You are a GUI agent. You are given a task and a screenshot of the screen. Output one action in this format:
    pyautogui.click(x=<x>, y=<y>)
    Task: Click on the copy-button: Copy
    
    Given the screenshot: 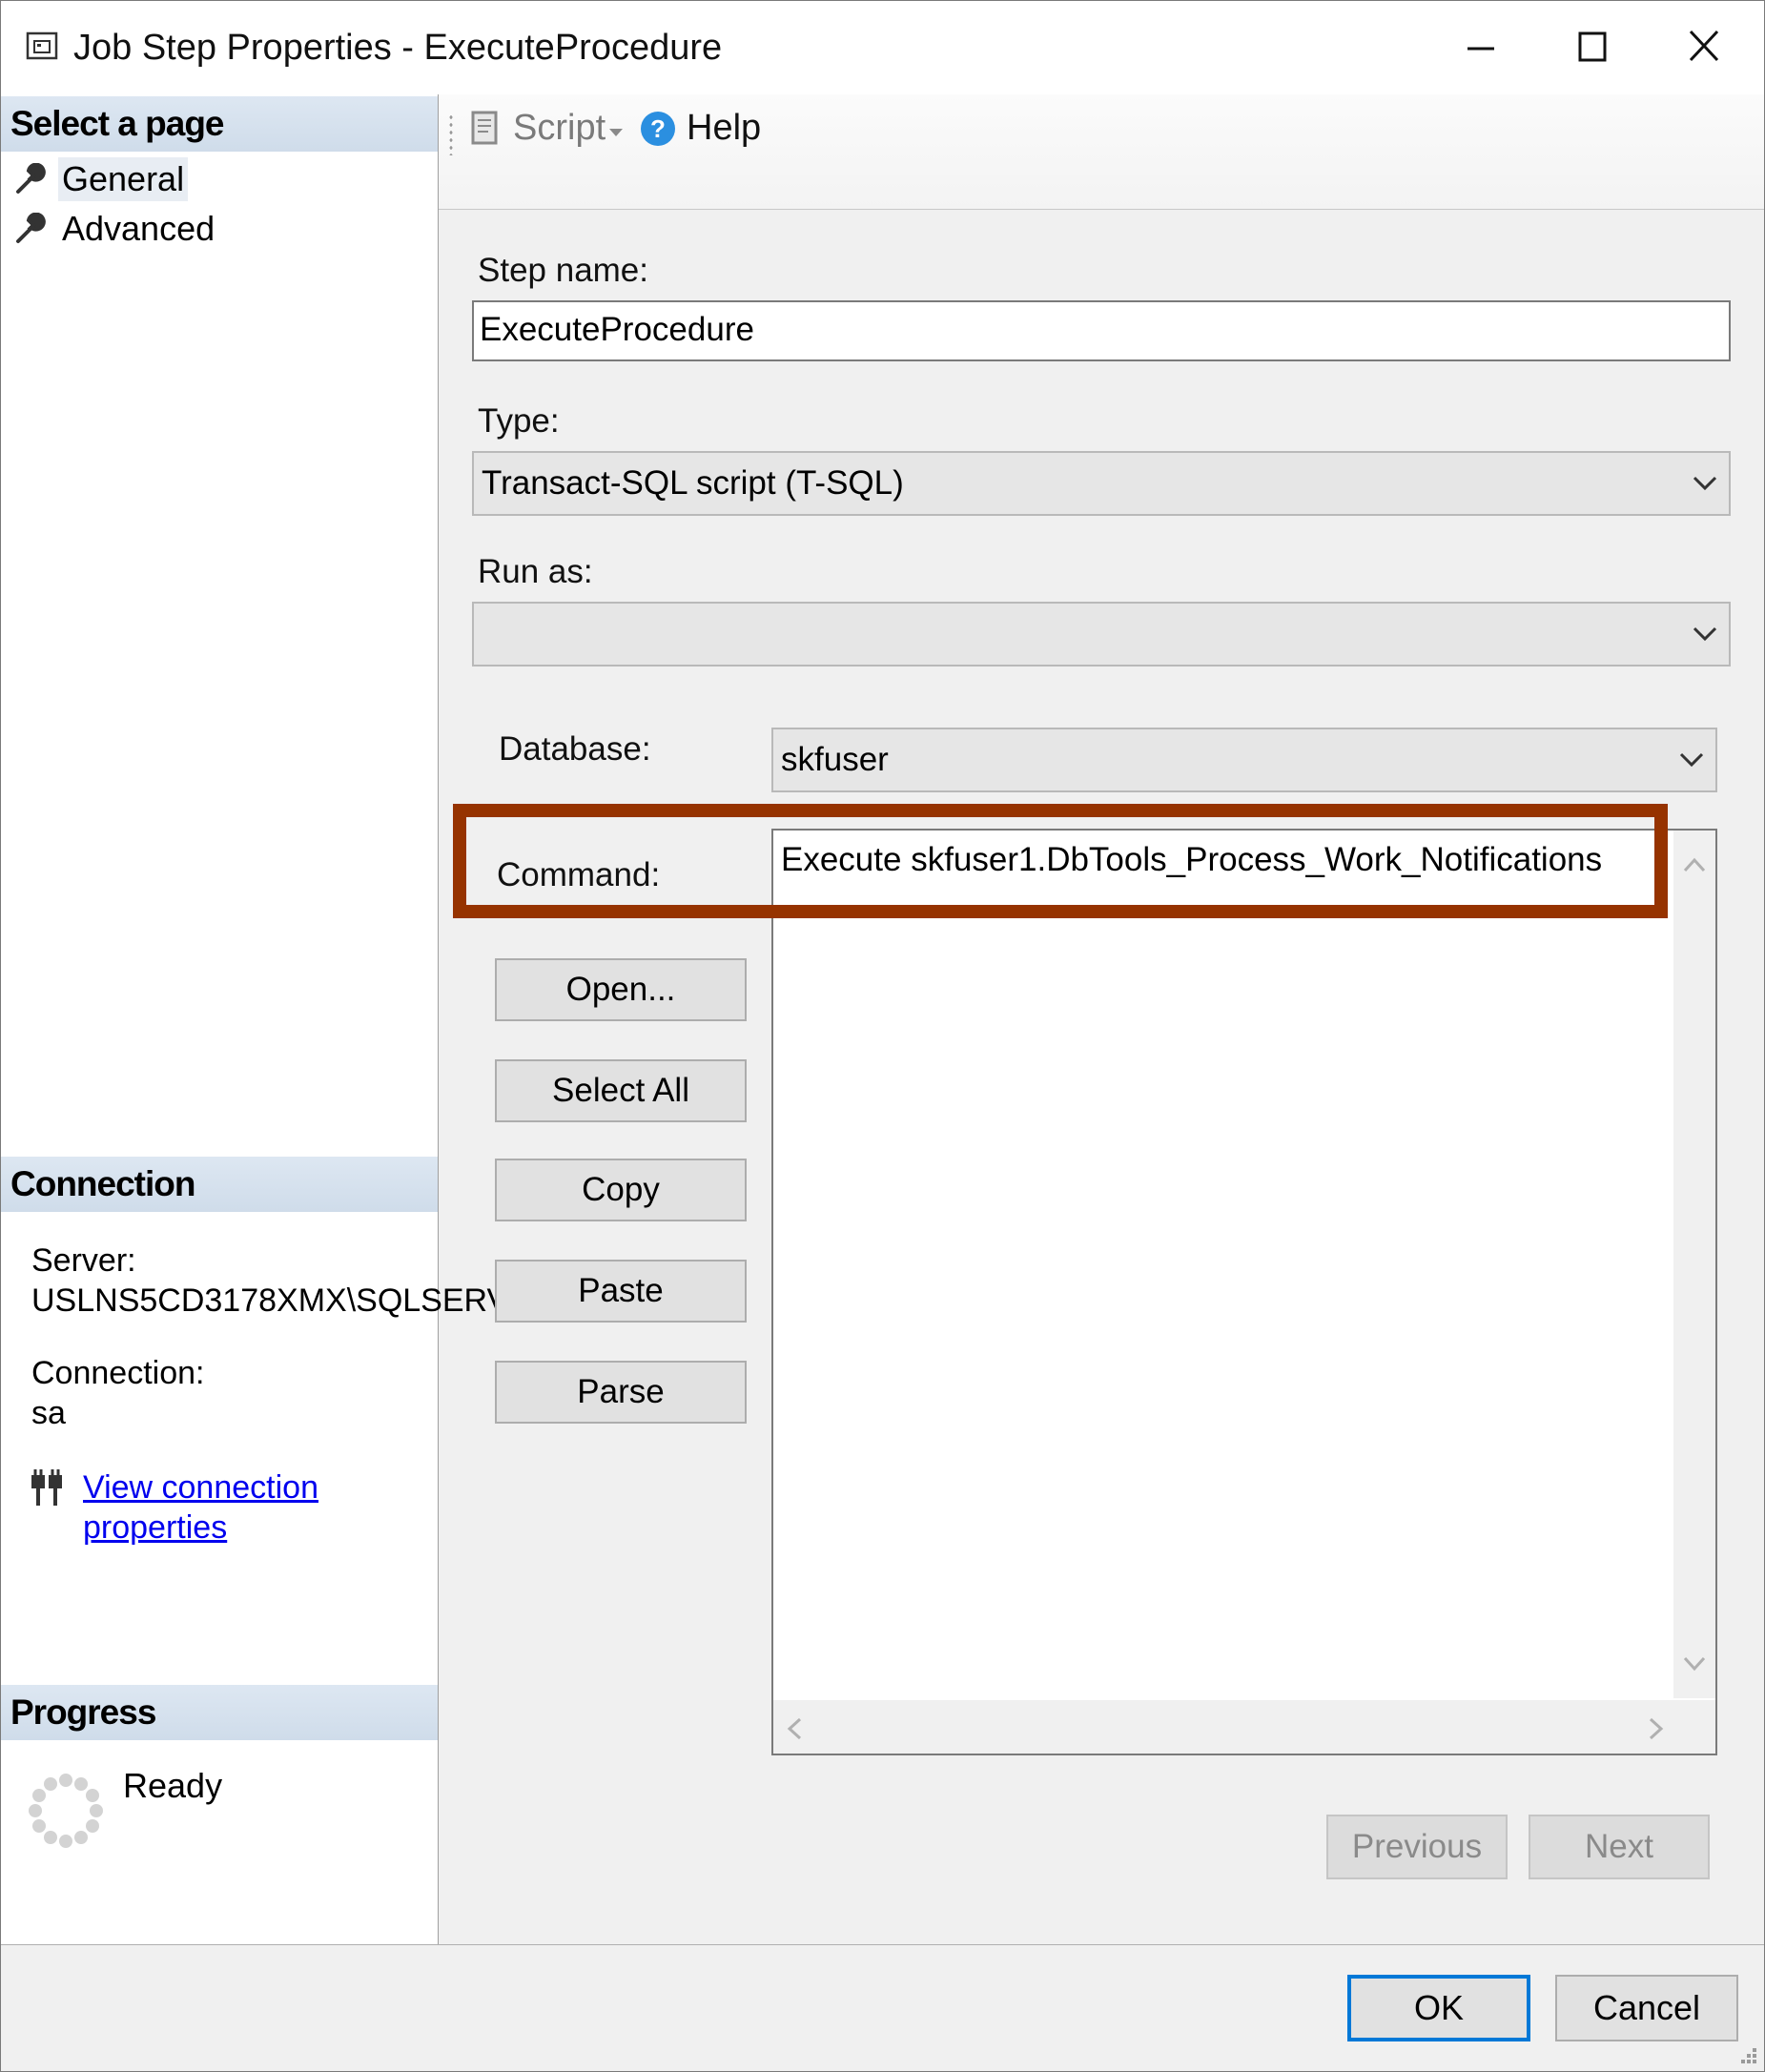 What is the action you would take?
    pyautogui.click(x=621, y=1190)
    